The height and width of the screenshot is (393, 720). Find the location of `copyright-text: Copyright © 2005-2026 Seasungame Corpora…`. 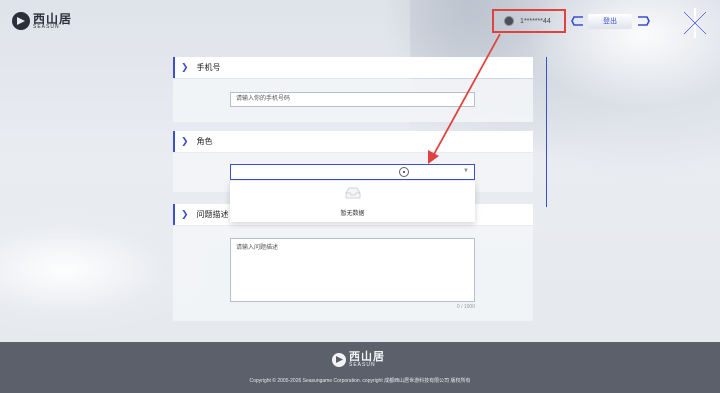

copyright-text: Copyright © 2005-2026 Seasungame Corpora… is located at coordinates (360, 381).